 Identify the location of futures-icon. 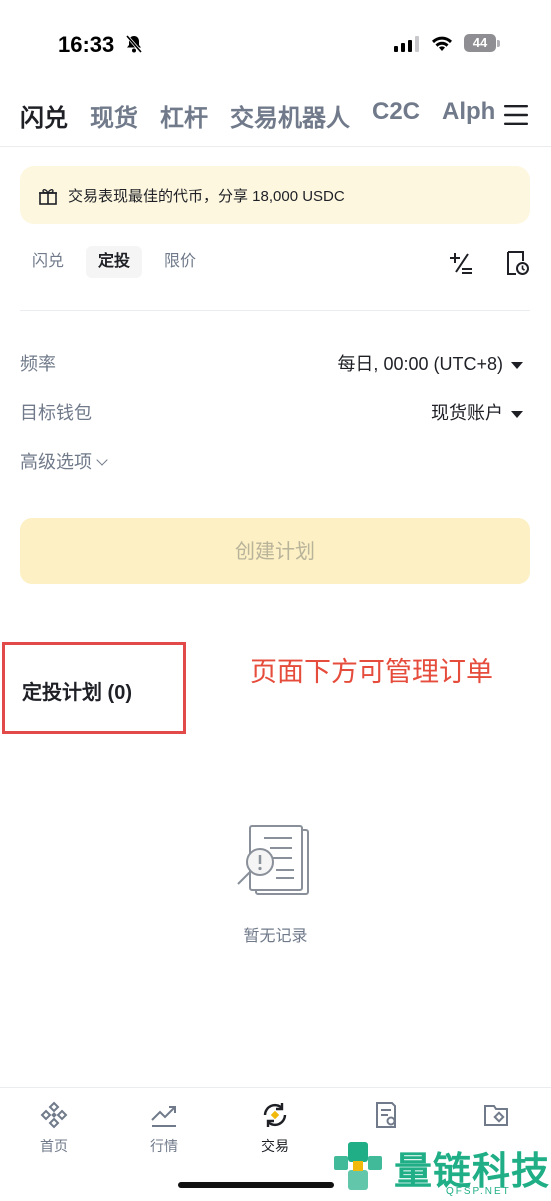
(386, 1115).